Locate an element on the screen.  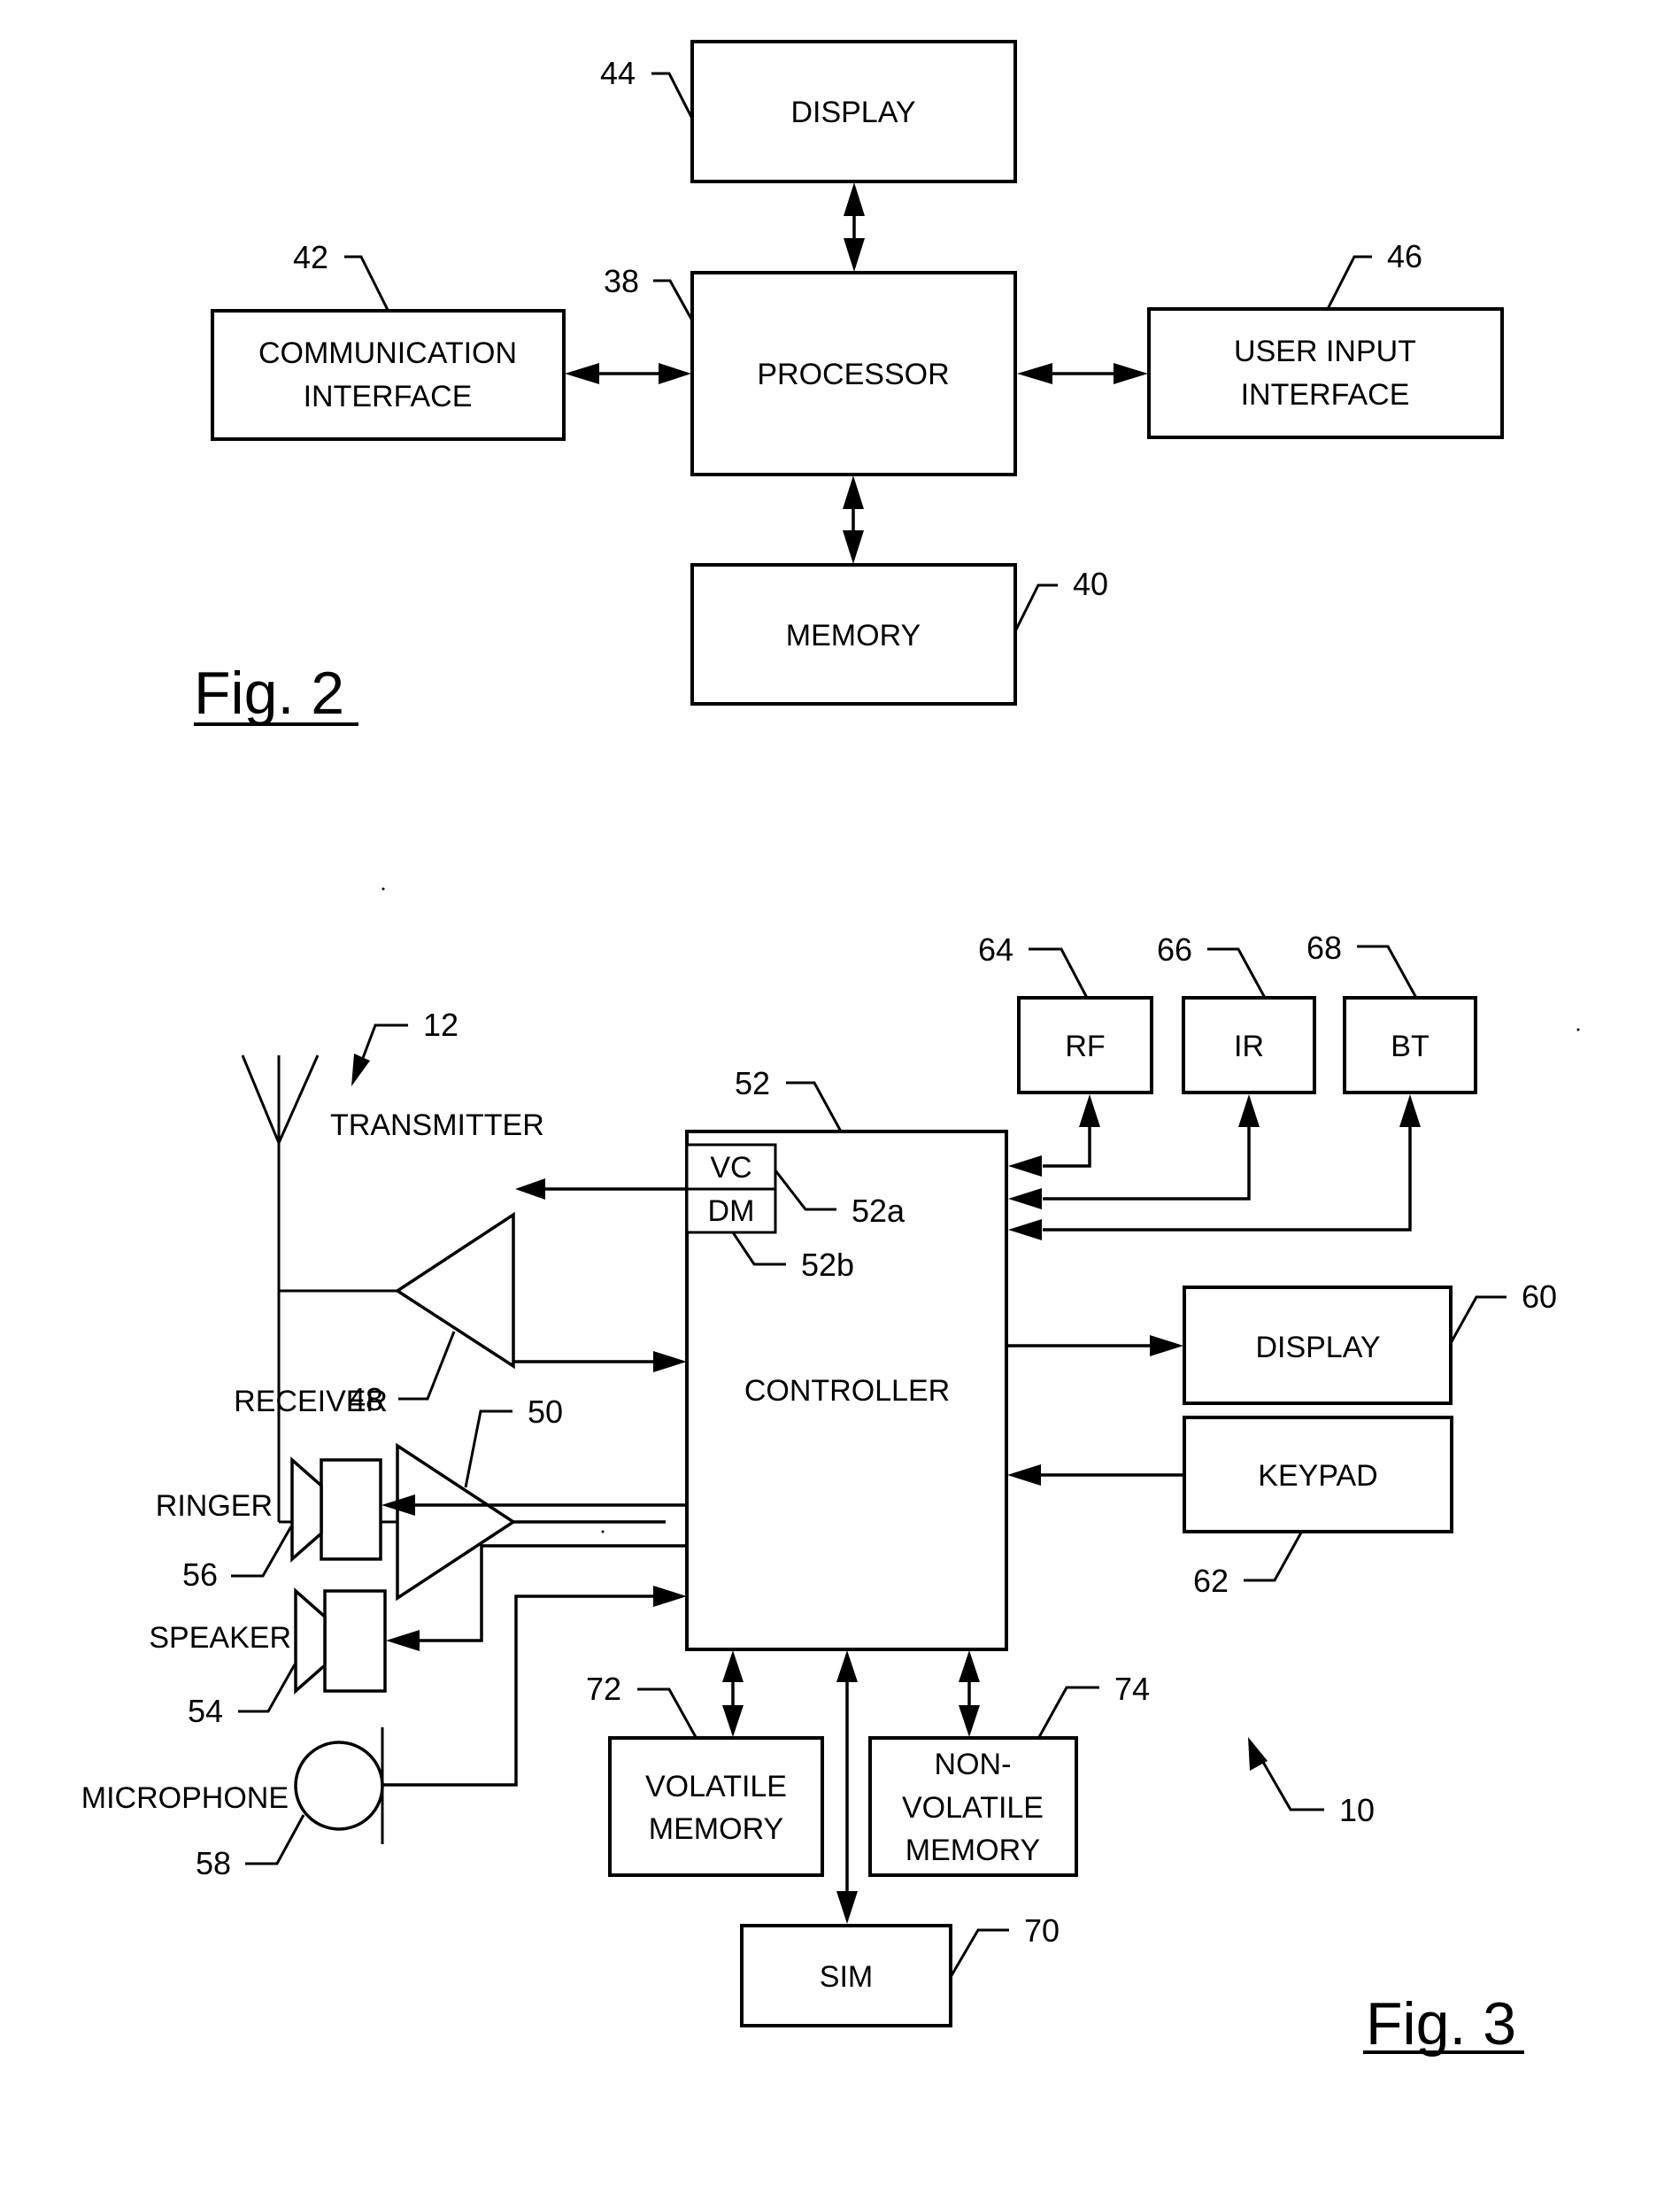
fig3-volatile-memory-label-line1: VOLATILE is located at coordinates (716, 1786).